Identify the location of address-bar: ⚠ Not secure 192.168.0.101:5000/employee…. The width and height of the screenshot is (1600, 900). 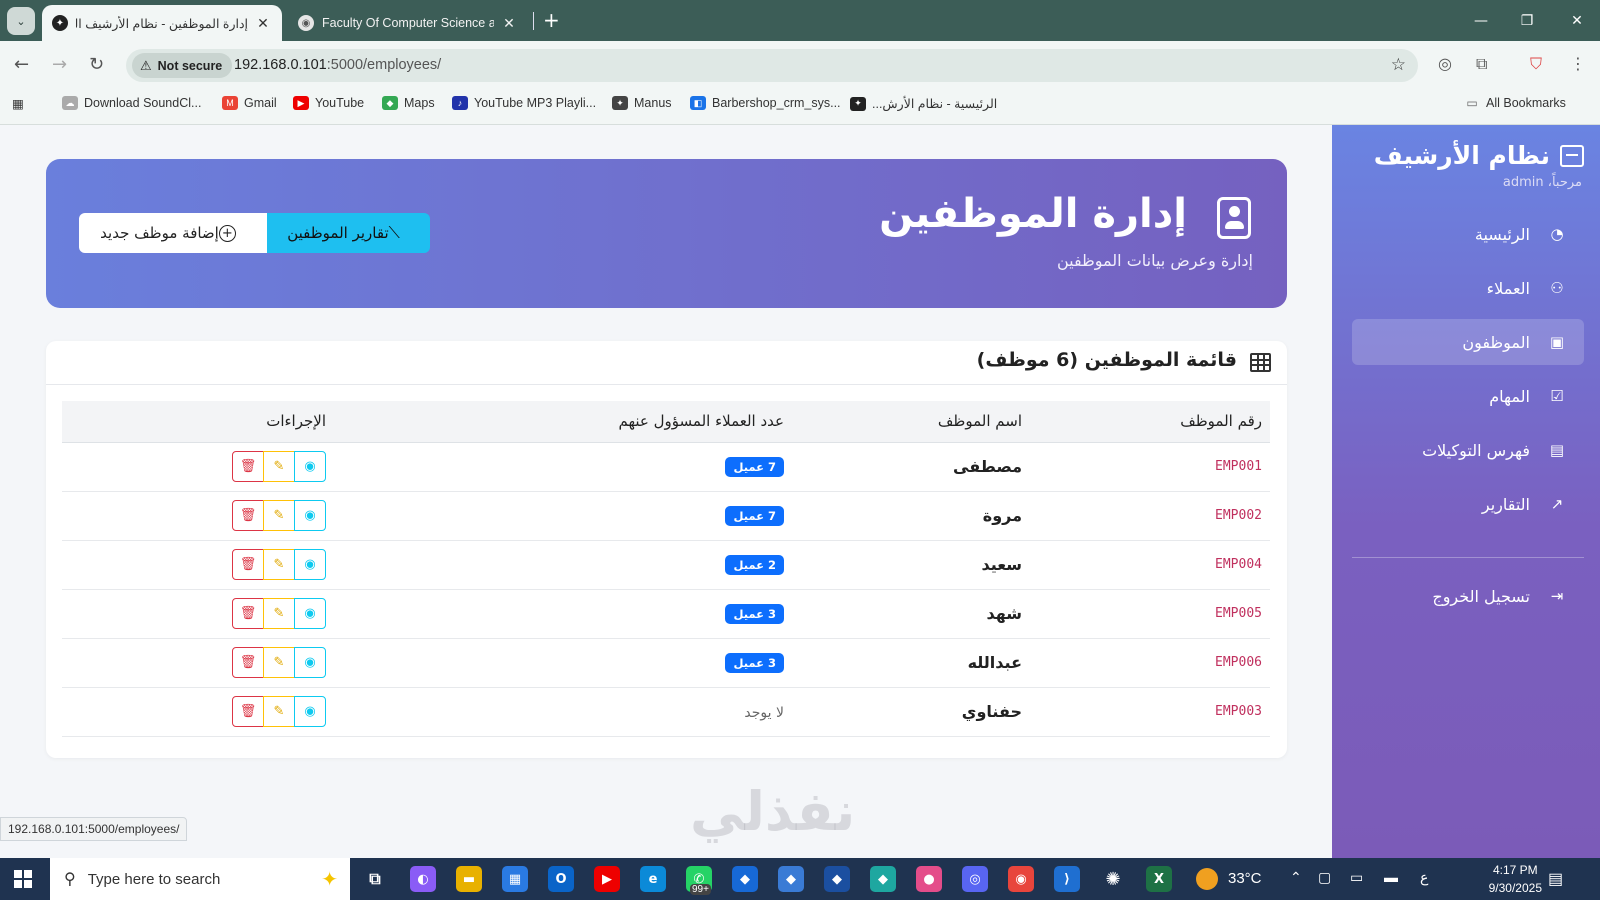
(772, 65).